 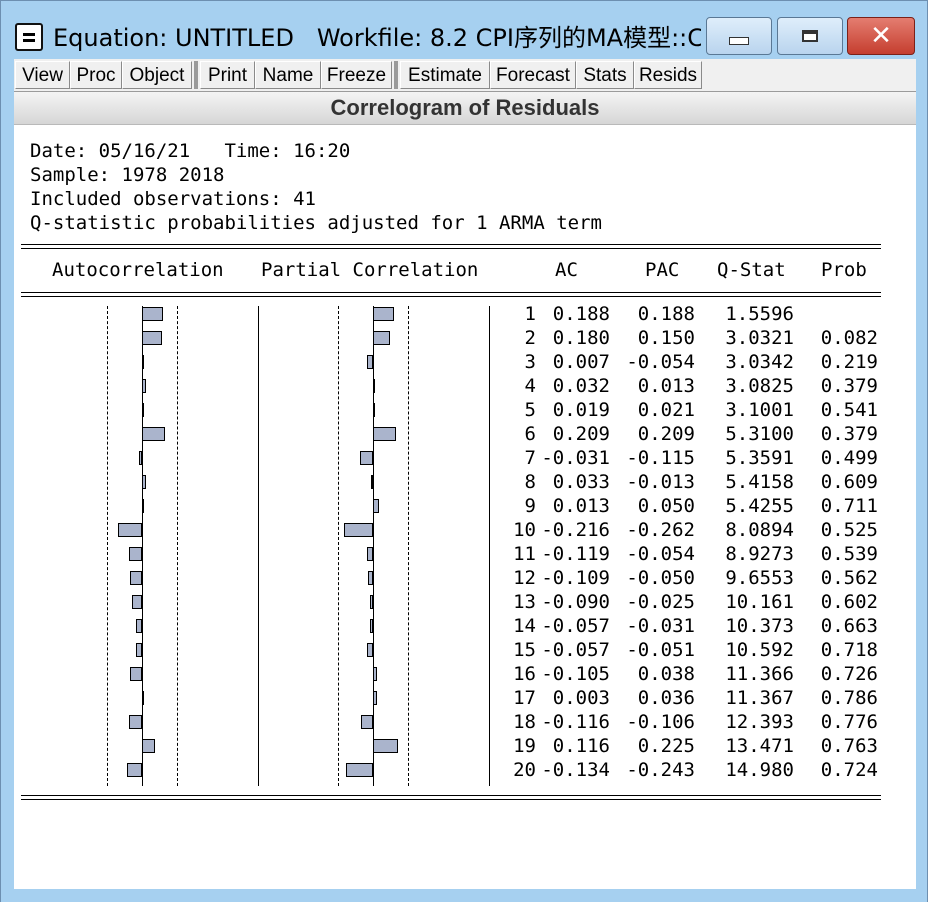 I want to click on autocorrelation-header: Autocorrelation, so click(x=138, y=270).